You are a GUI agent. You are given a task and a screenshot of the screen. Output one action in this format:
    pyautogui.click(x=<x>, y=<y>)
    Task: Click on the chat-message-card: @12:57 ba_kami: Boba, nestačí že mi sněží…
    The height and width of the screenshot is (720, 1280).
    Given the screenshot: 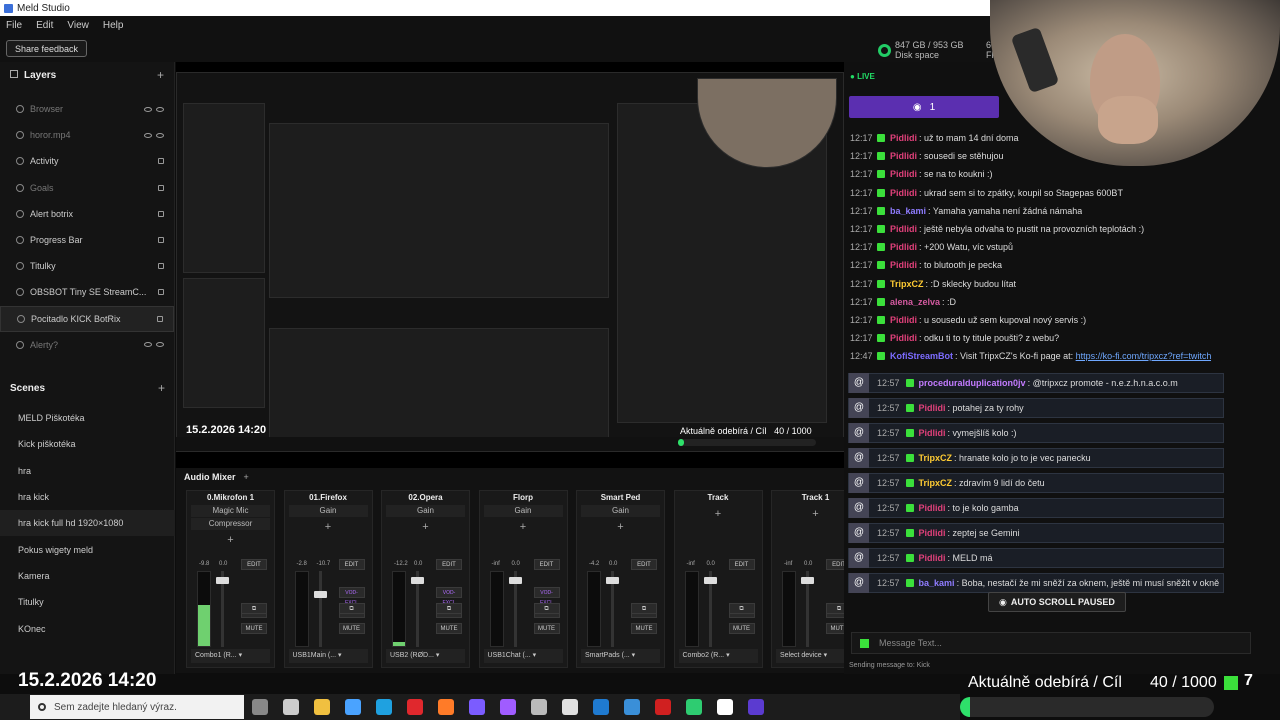 What is the action you would take?
    pyautogui.click(x=1036, y=583)
    